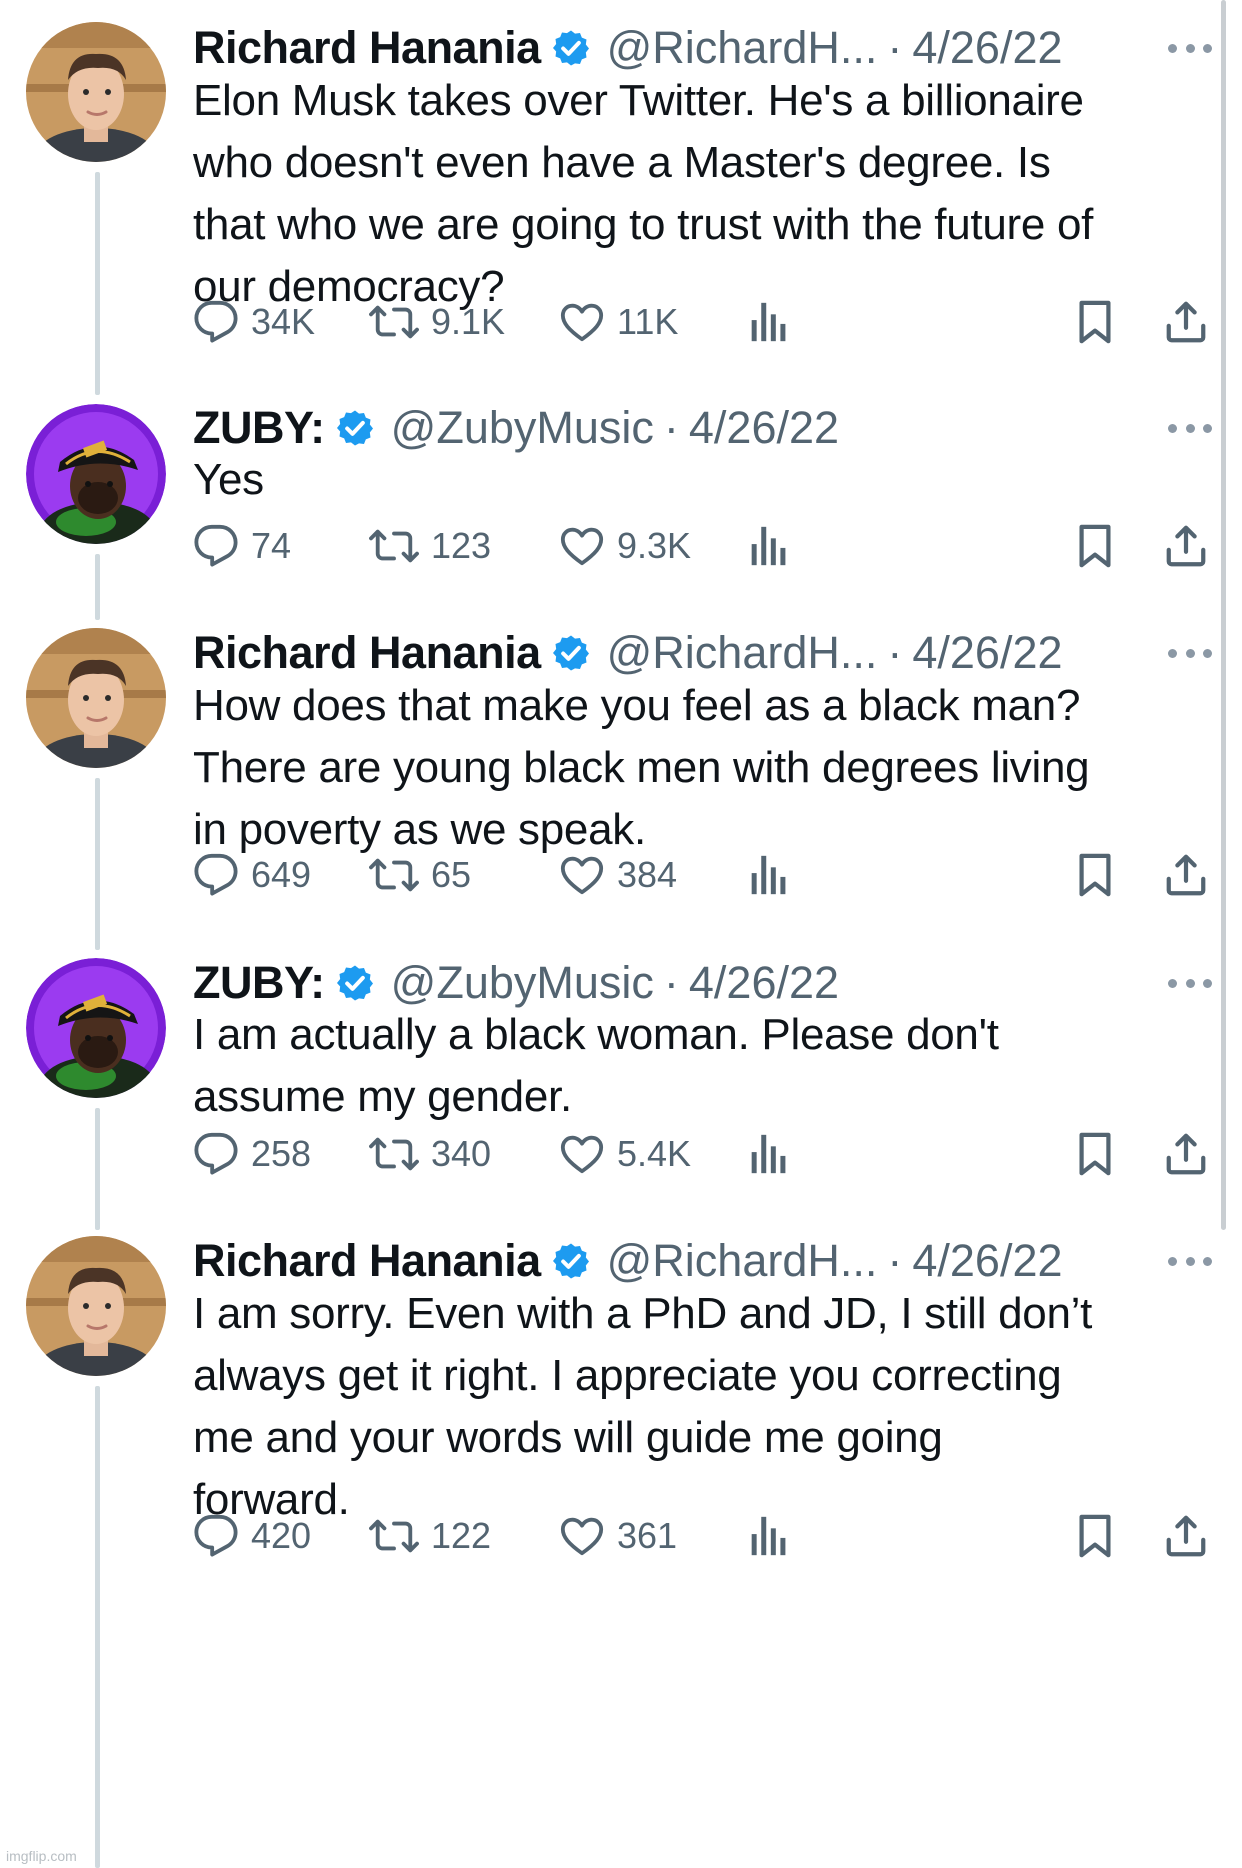 This screenshot has height=1868, width=1242. What do you see at coordinates (648, 321) in the screenshot?
I see `like-count: 11K` at bounding box center [648, 321].